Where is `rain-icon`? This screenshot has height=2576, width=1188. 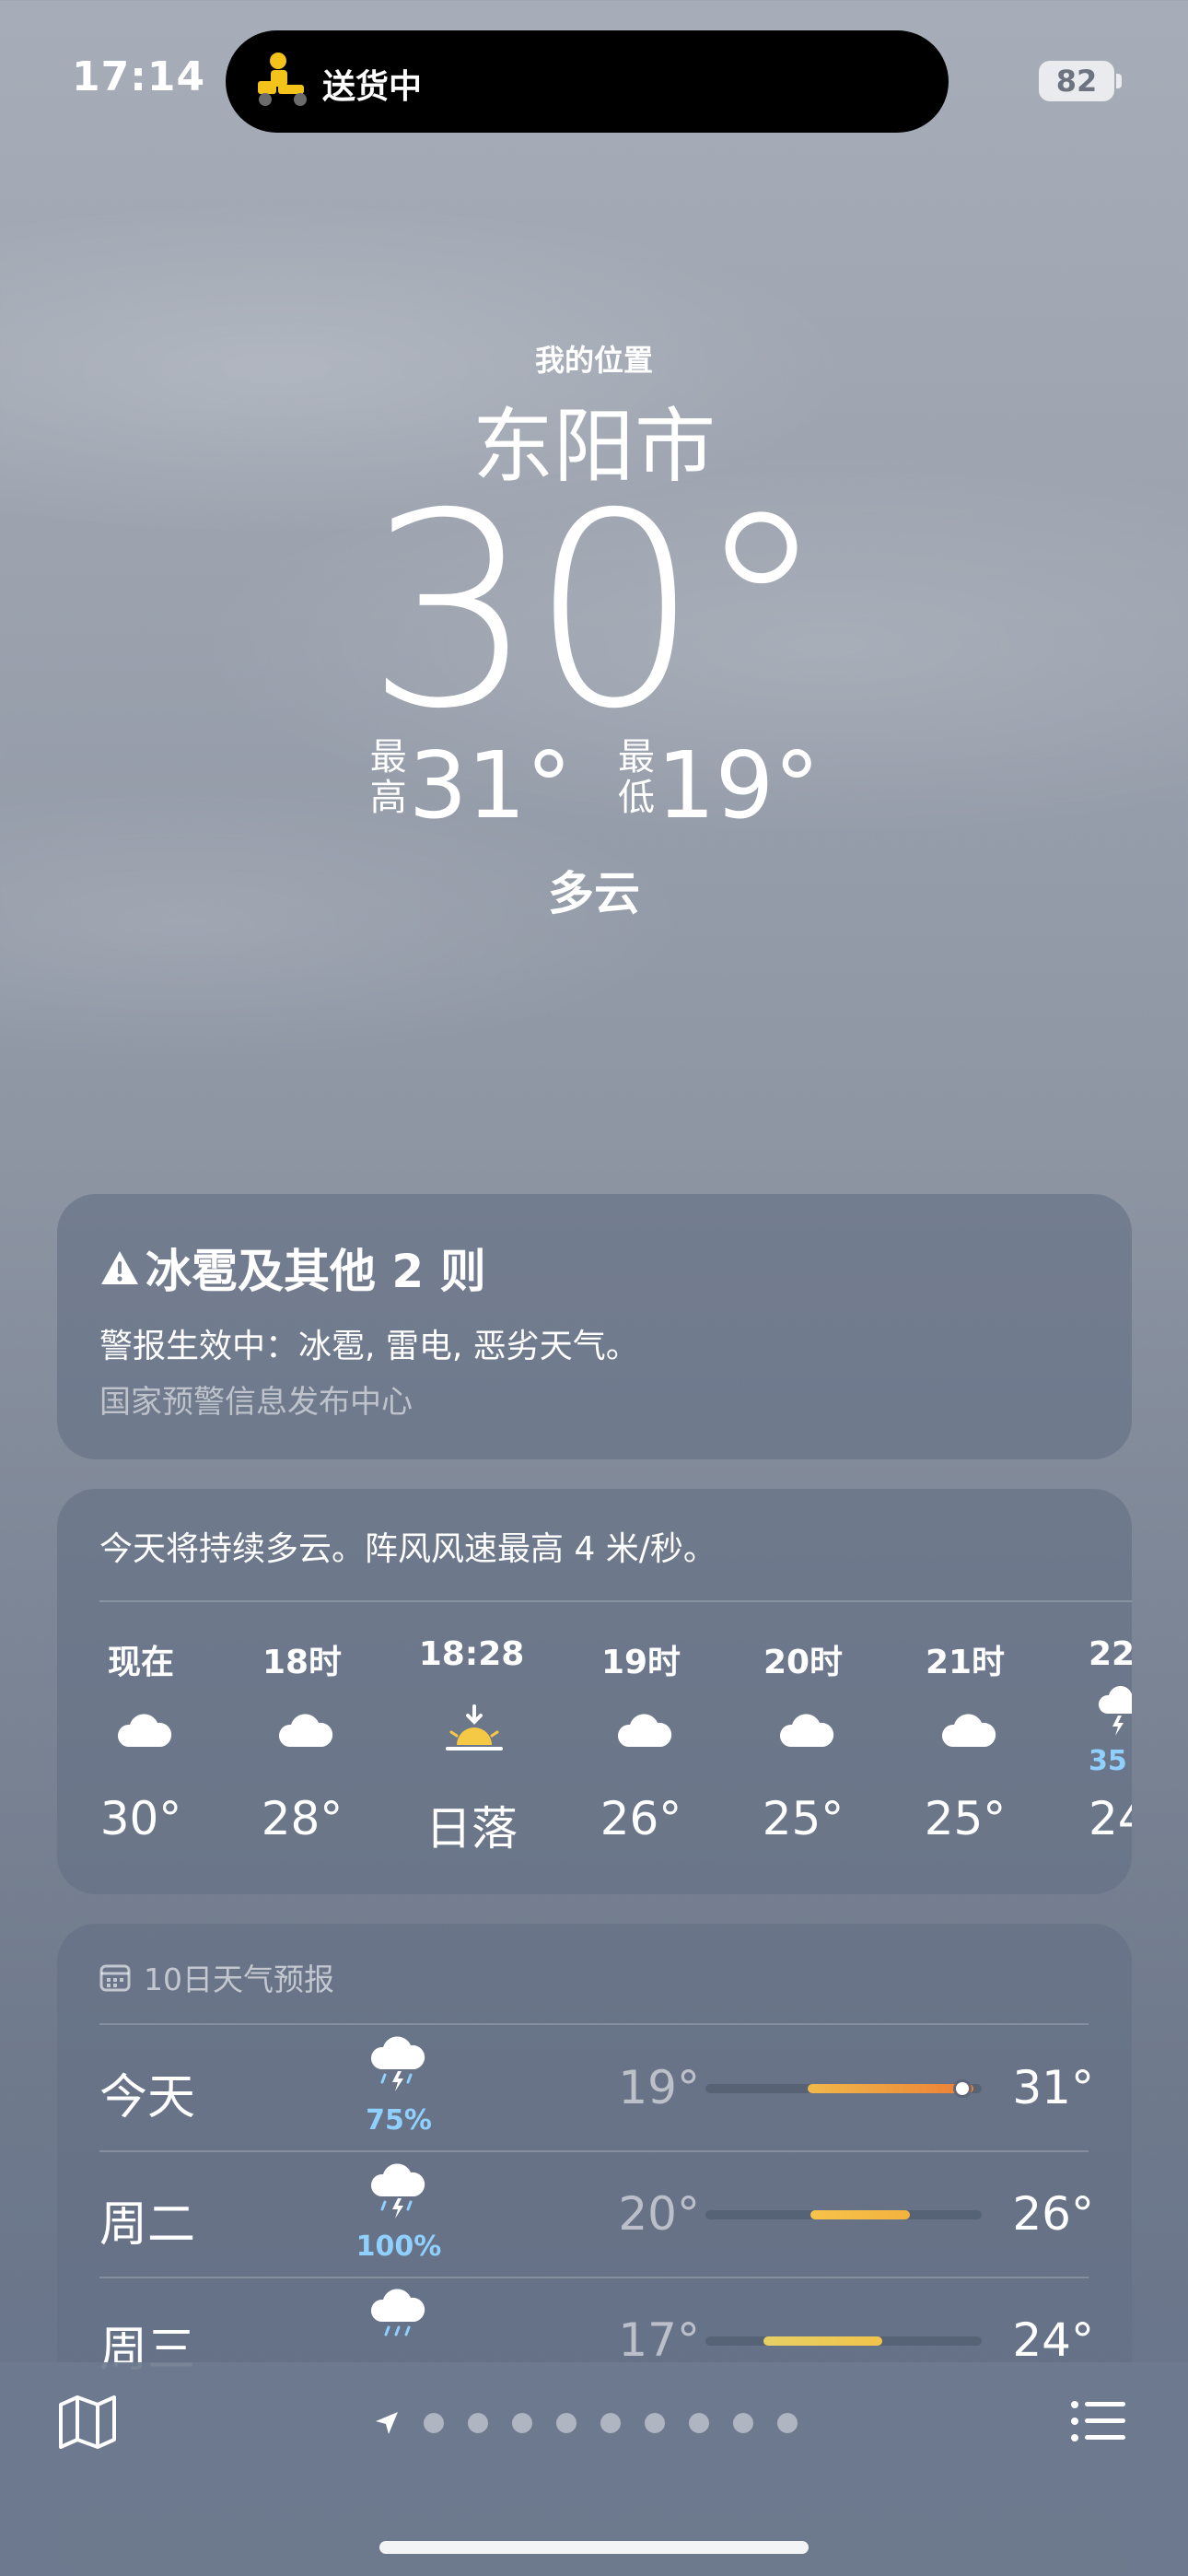
rain-icon is located at coordinates (397, 2312).